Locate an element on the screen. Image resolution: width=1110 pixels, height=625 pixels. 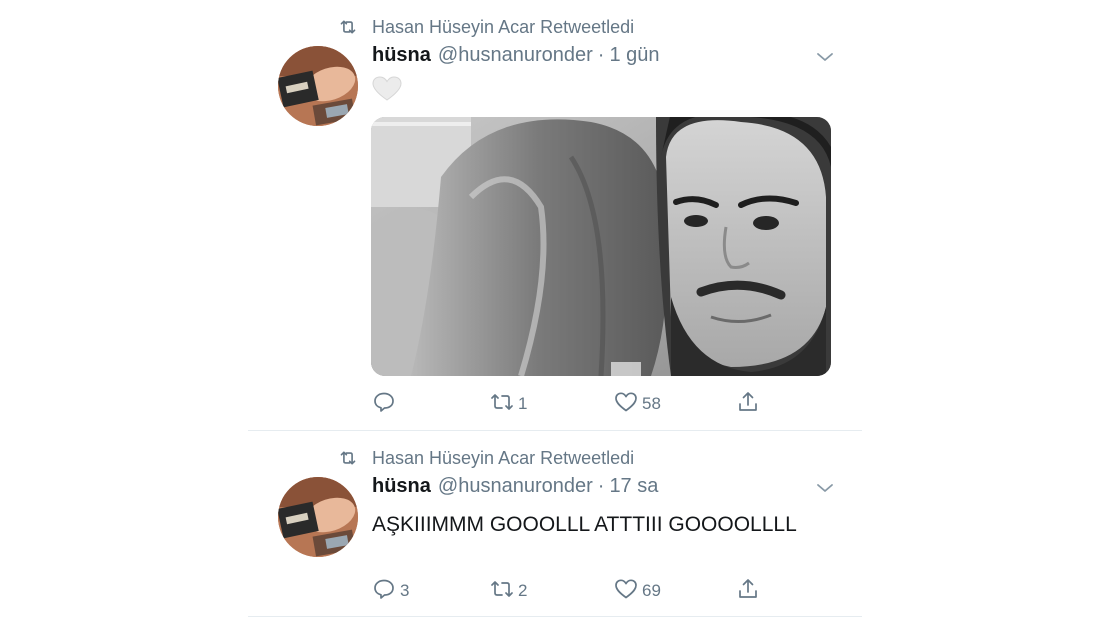
tweet-header: hüsna @husnanuronder · 17 sa is located at coordinates (515, 488).